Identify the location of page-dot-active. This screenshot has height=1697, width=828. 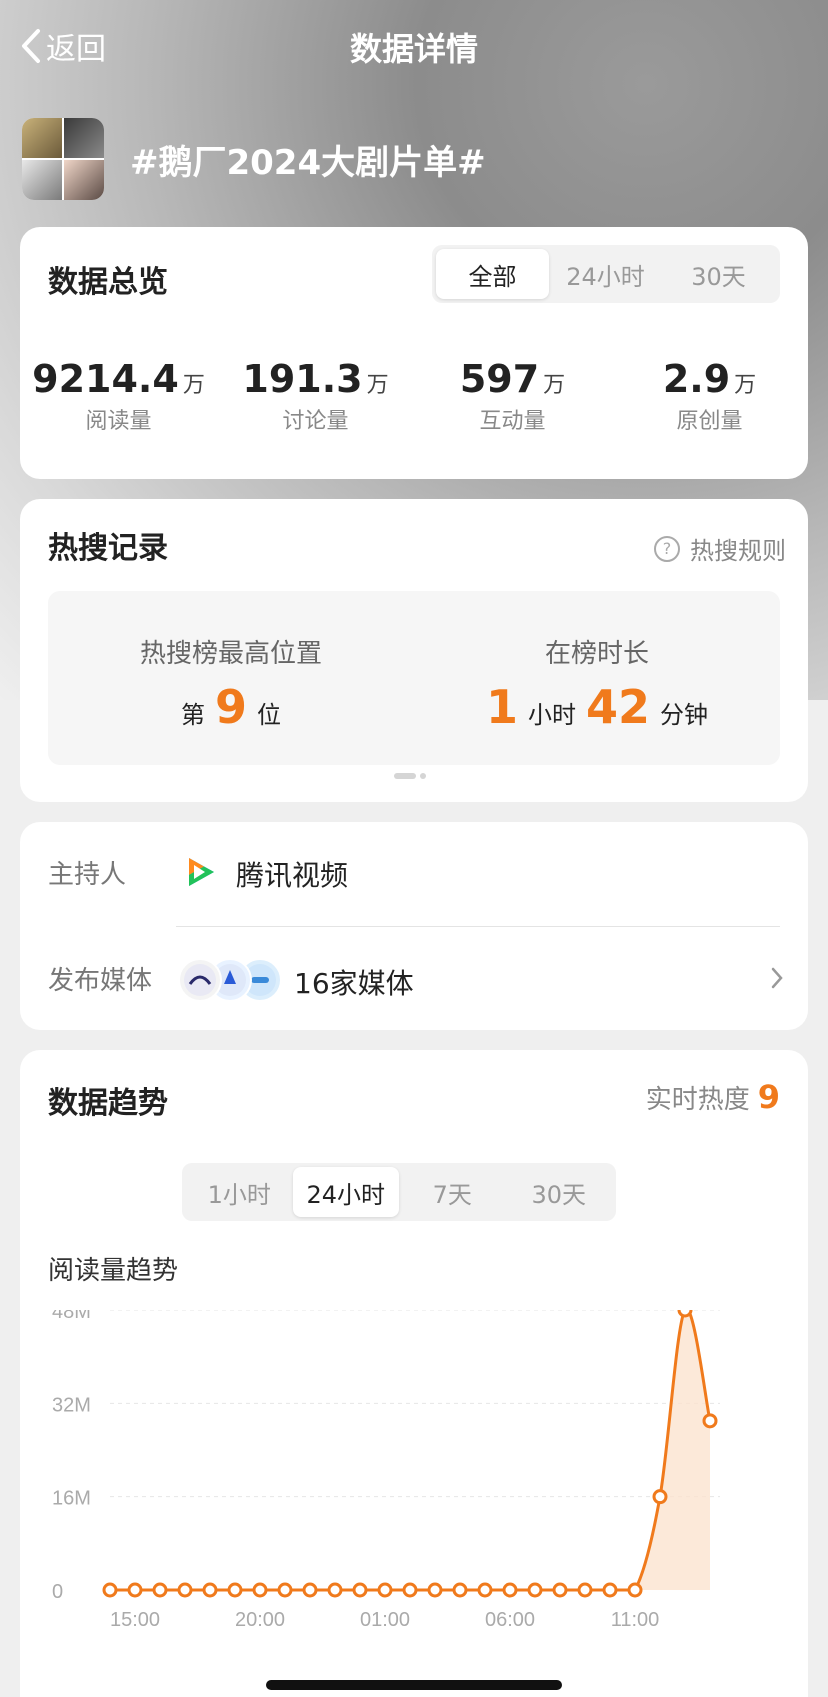
(405, 776).